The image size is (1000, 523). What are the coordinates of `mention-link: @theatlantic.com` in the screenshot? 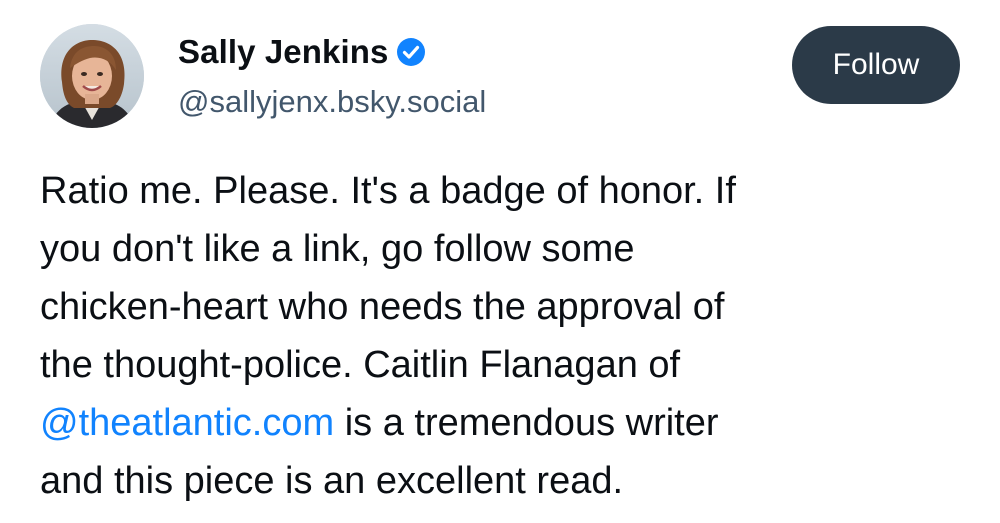 It's located at (187, 423).